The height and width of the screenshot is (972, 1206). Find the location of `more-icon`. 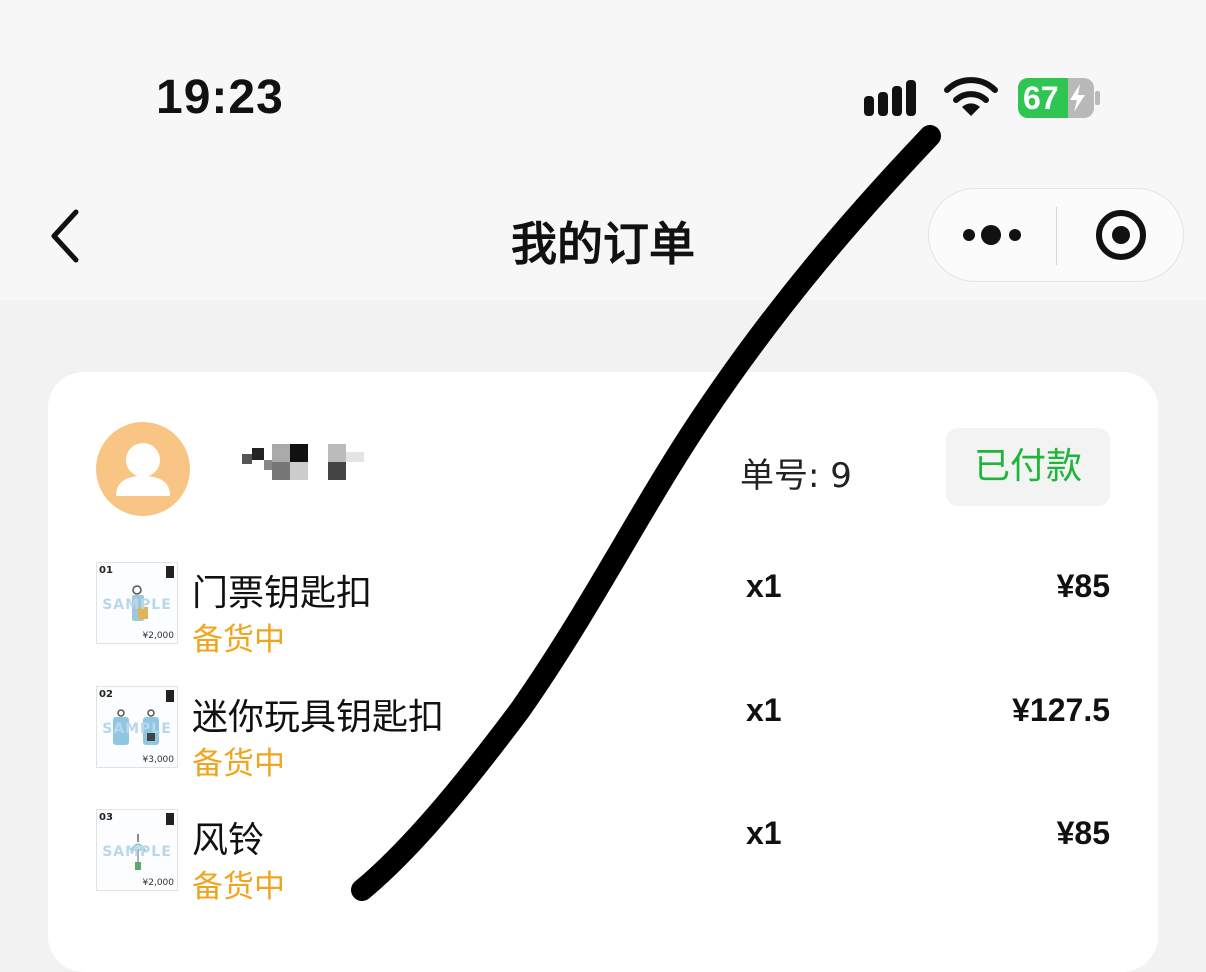

more-icon is located at coordinates (993, 235).